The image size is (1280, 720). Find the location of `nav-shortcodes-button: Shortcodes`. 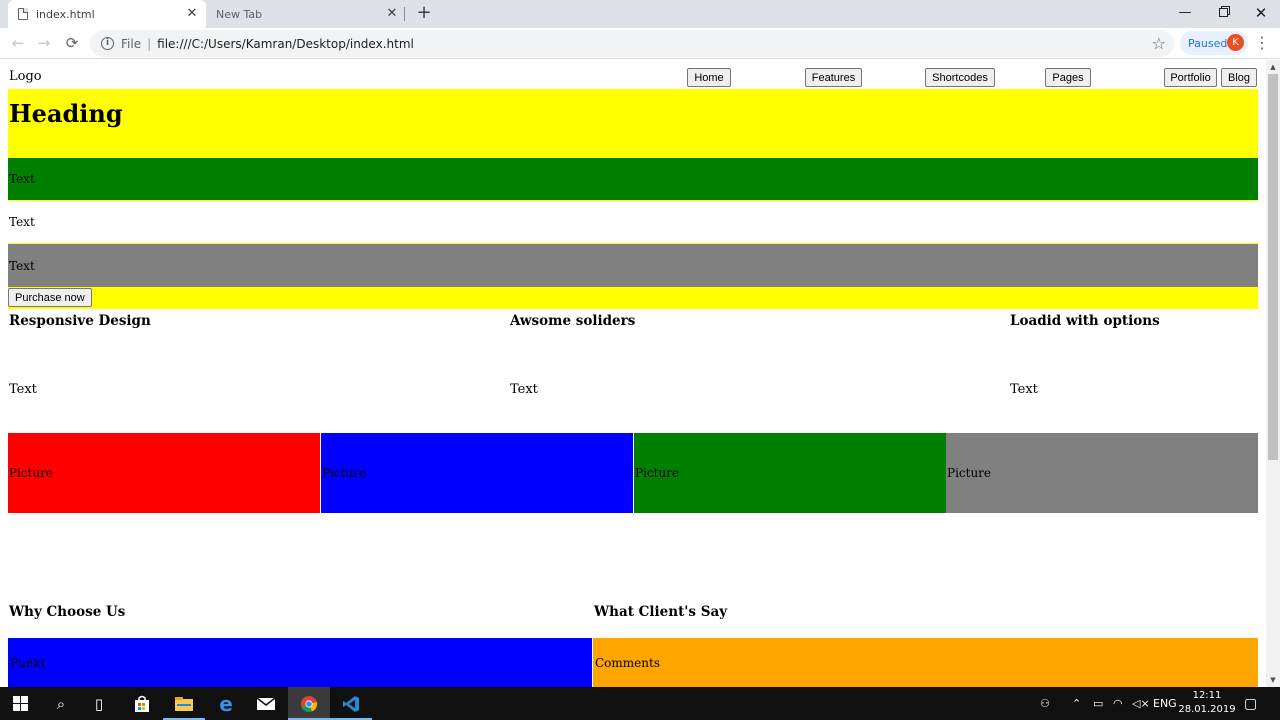

nav-shortcodes-button: Shortcodes is located at coordinates (960, 77).